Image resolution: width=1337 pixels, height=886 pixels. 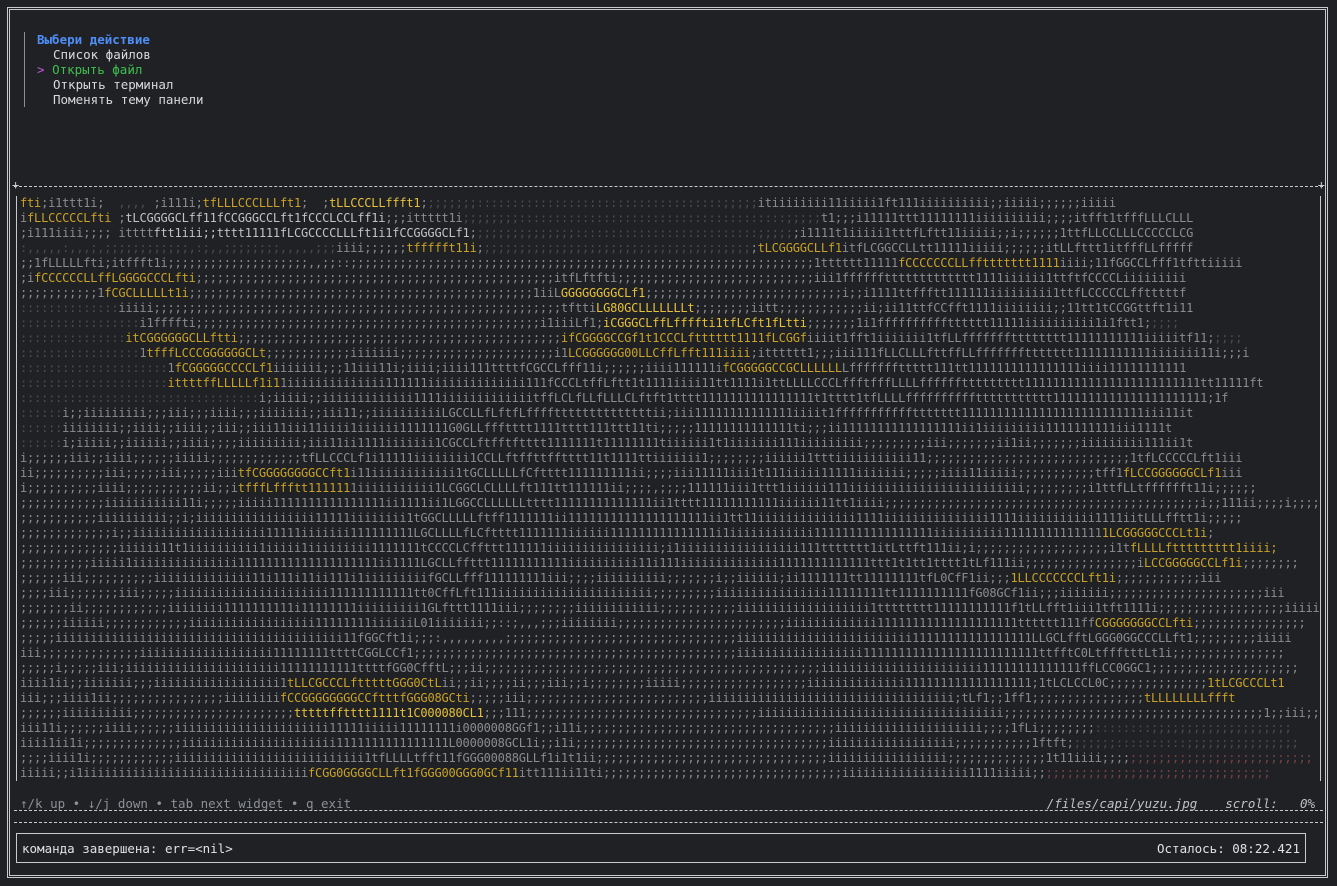 What do you see at coordinates (1251, 803) in the screenshot?
I see `scroll-label: scroll:` at bounding box center [1251, 803].